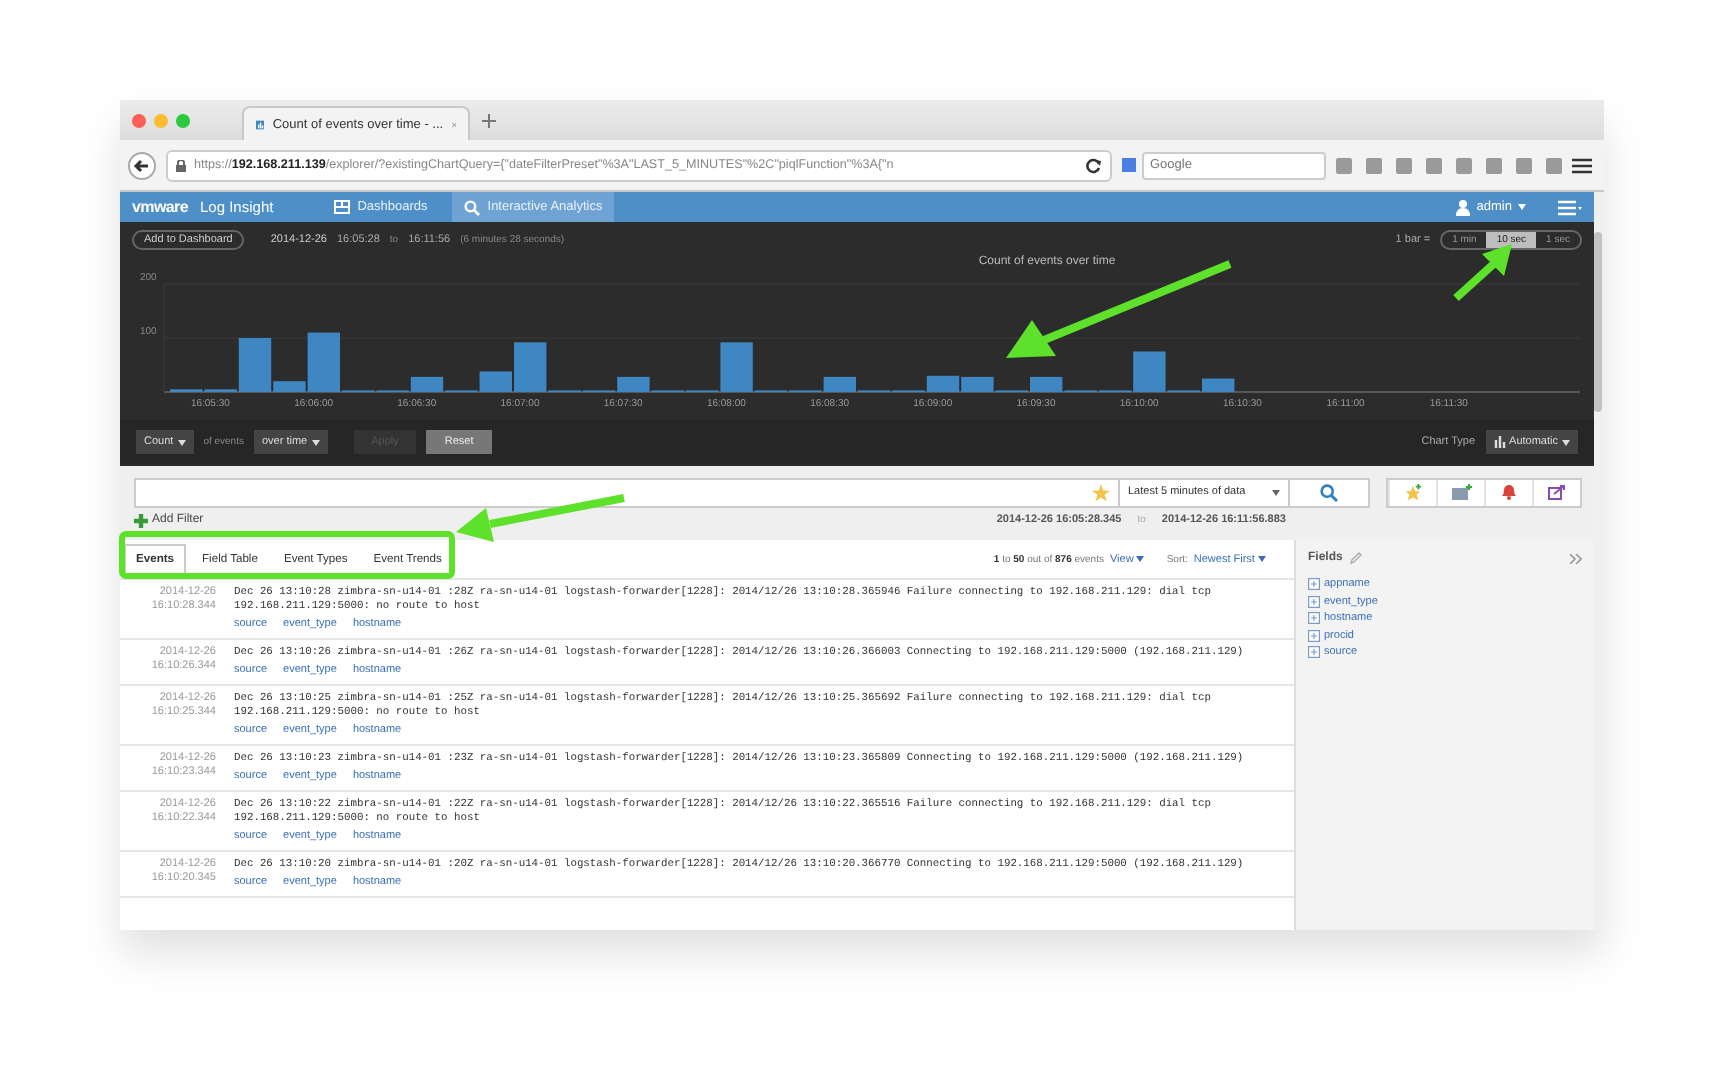 This screenshot has width=1720, height=1086. What do you see at coordinates (181, 165) in the screenshot?
I see `lock-icon` at bounding box center [181, 165].